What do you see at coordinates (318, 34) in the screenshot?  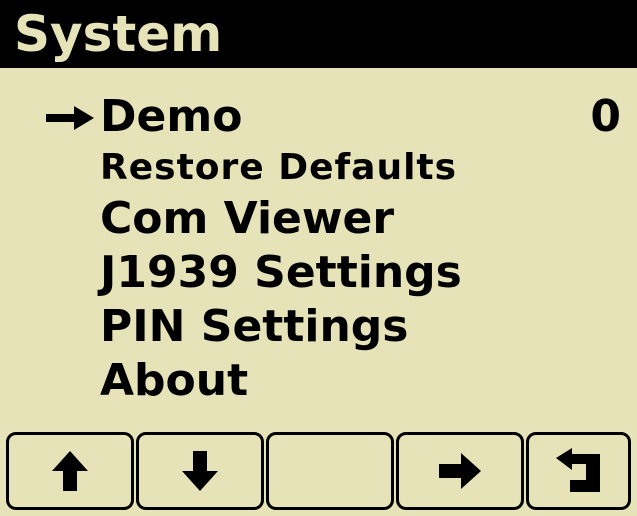 I see `title-bar: System` at bounding box center [318, 34].